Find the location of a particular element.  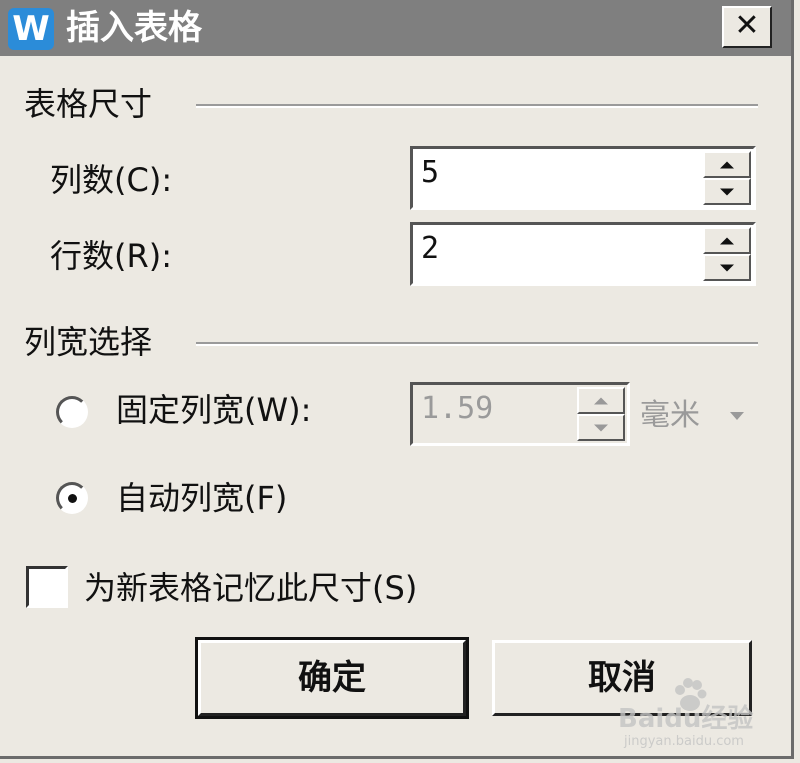

rows-label: 行数(R): is located at coordinates (111, 256).